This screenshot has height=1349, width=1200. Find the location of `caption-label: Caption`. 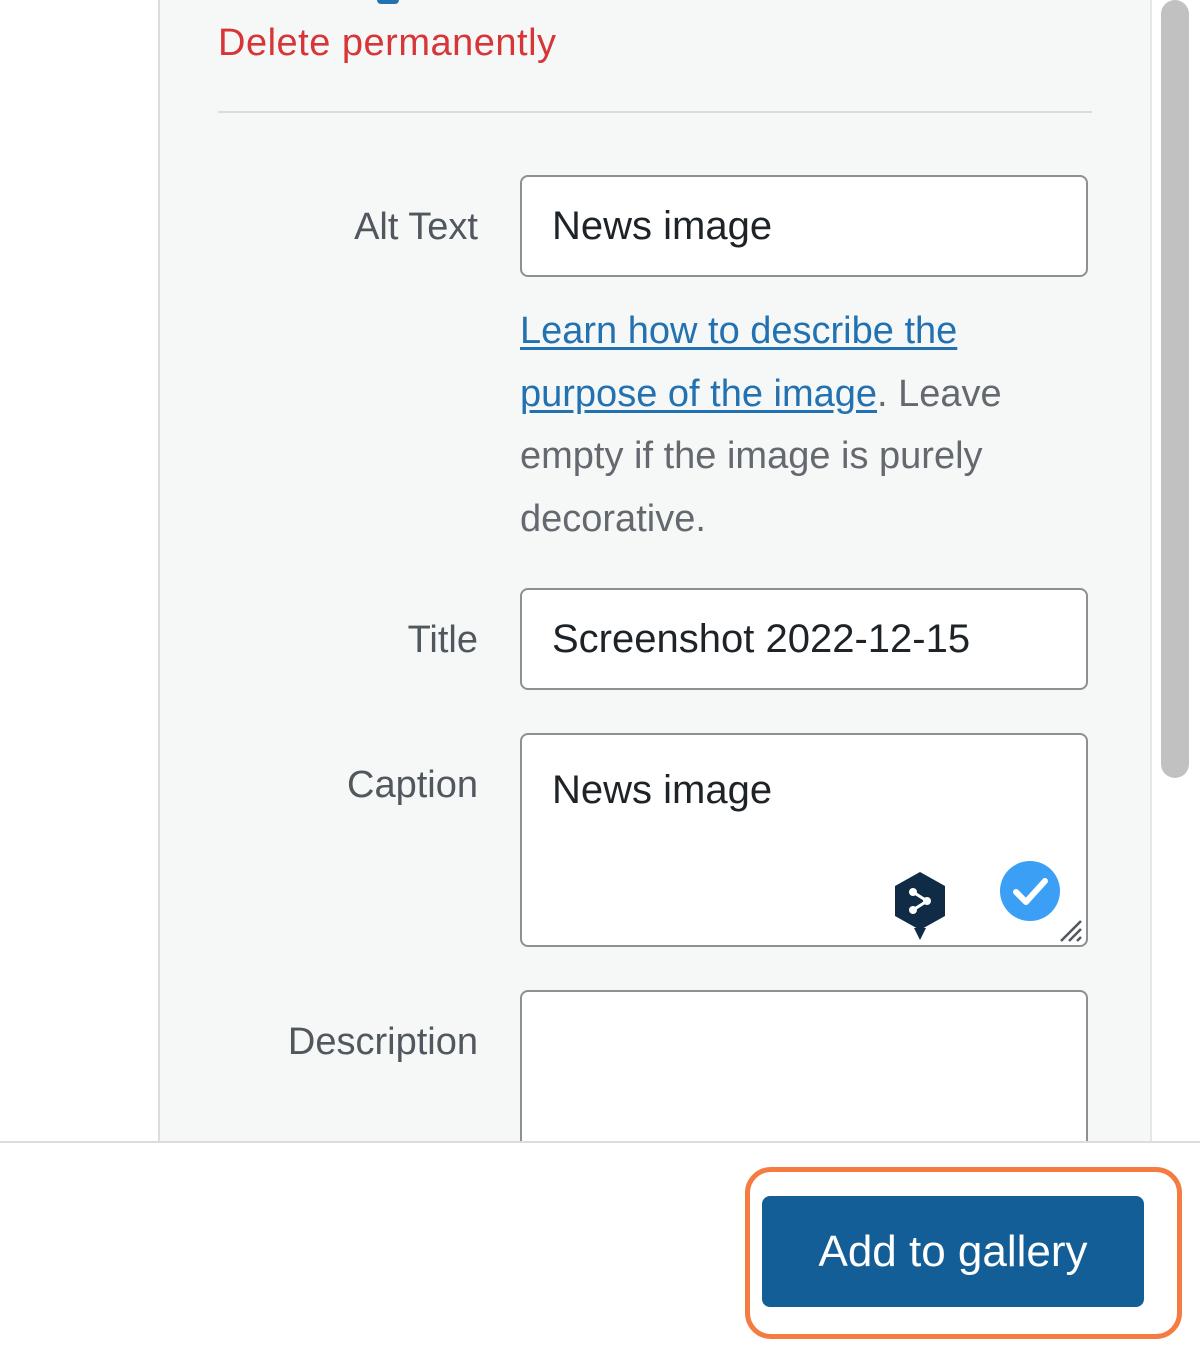

caption-label: Caption is located at coordinates (412, 785).